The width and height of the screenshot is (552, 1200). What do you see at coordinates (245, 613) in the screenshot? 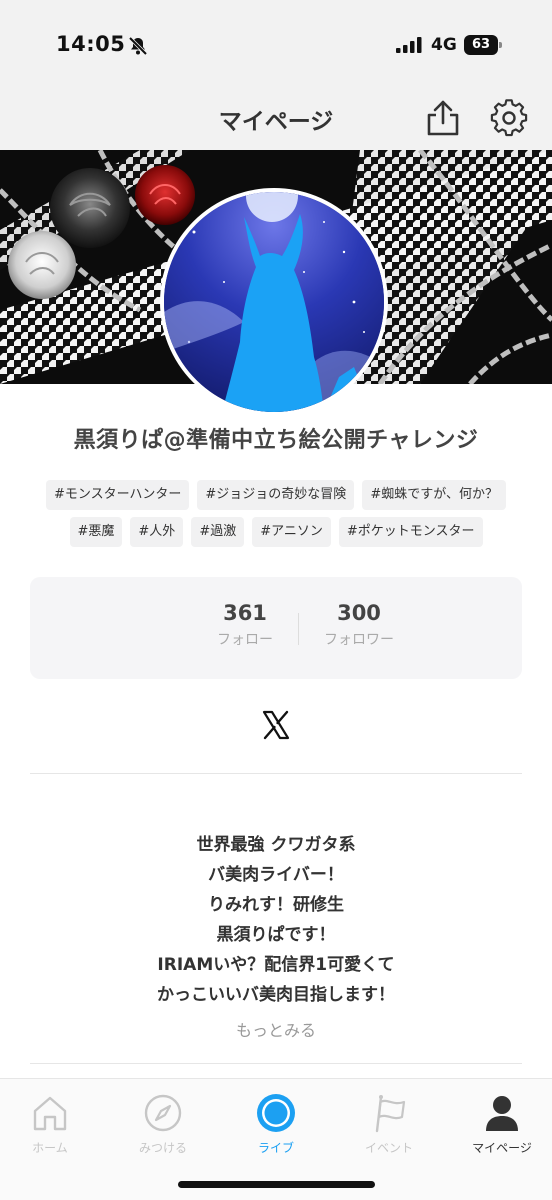
I see `follow-count: 361` at bounding box center [245, 613].